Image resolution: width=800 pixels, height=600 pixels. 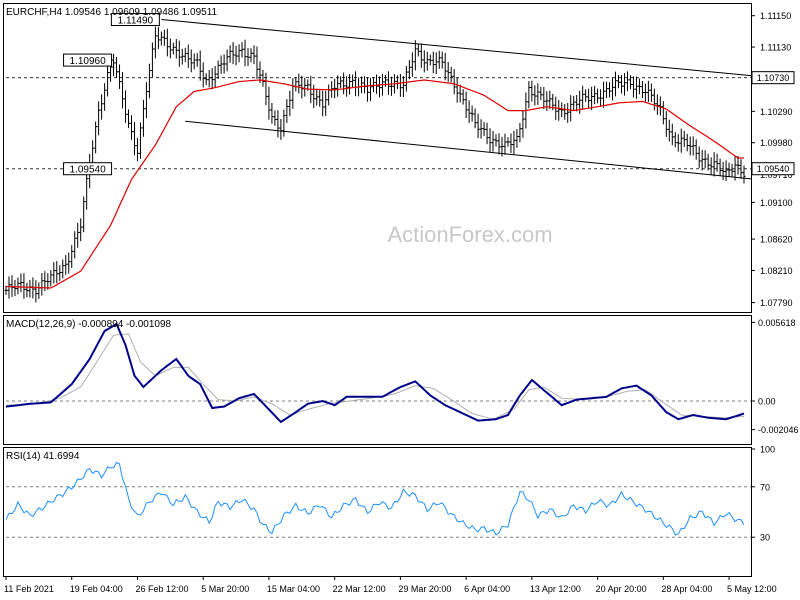 I want to click on rsi-layer, so click(x=378, y=499).